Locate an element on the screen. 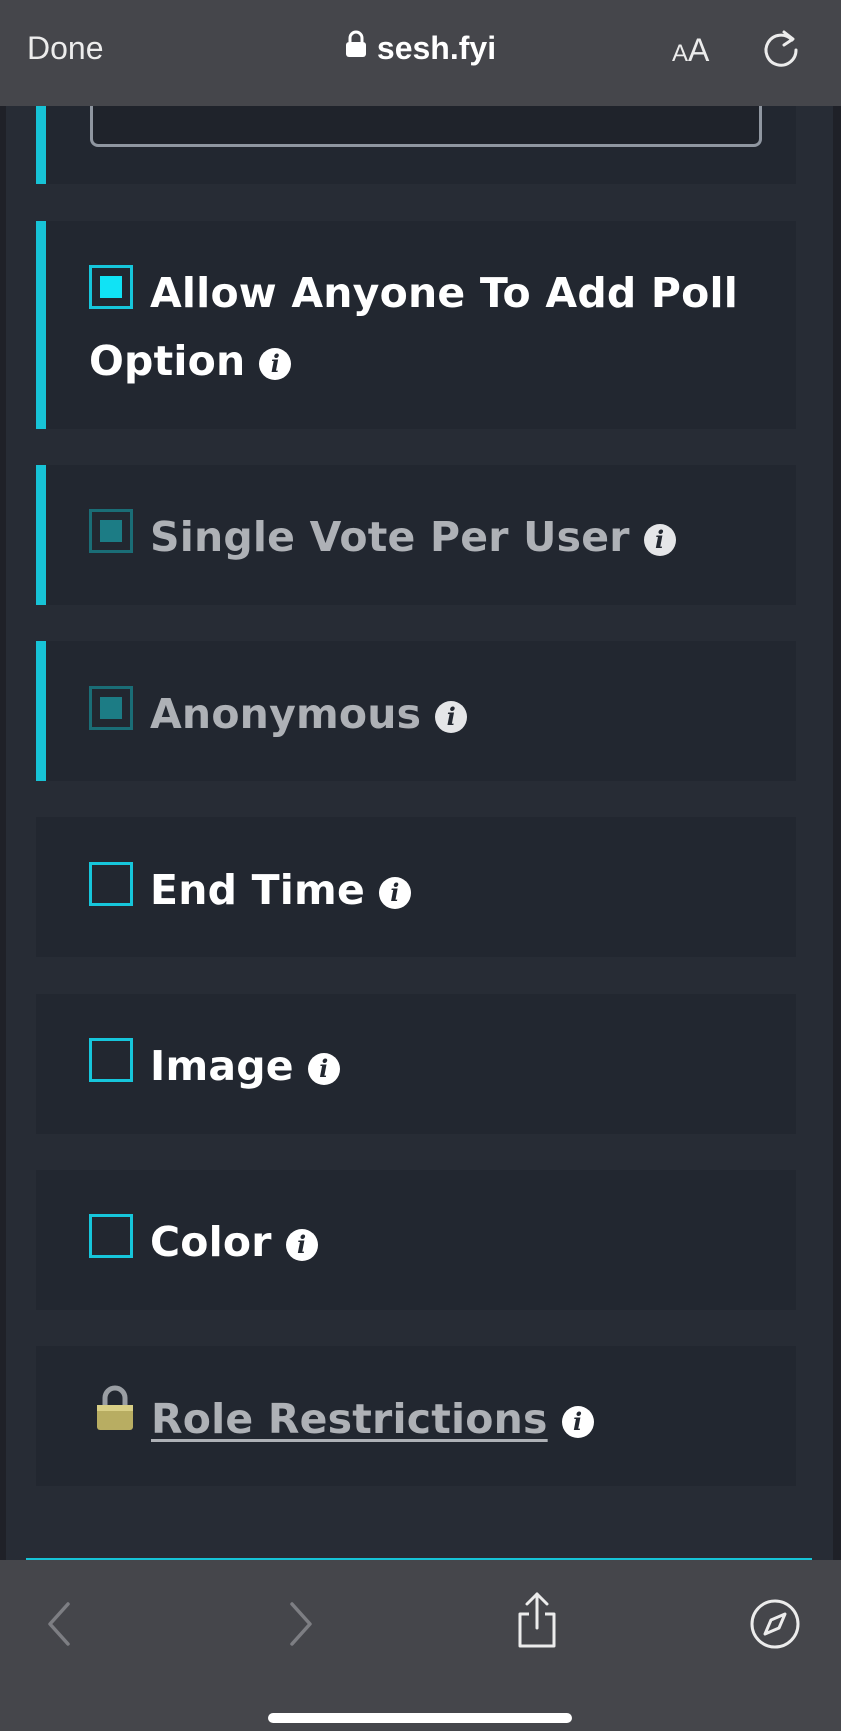  end-time-label: End Time i is located at coordinates (280, 890).